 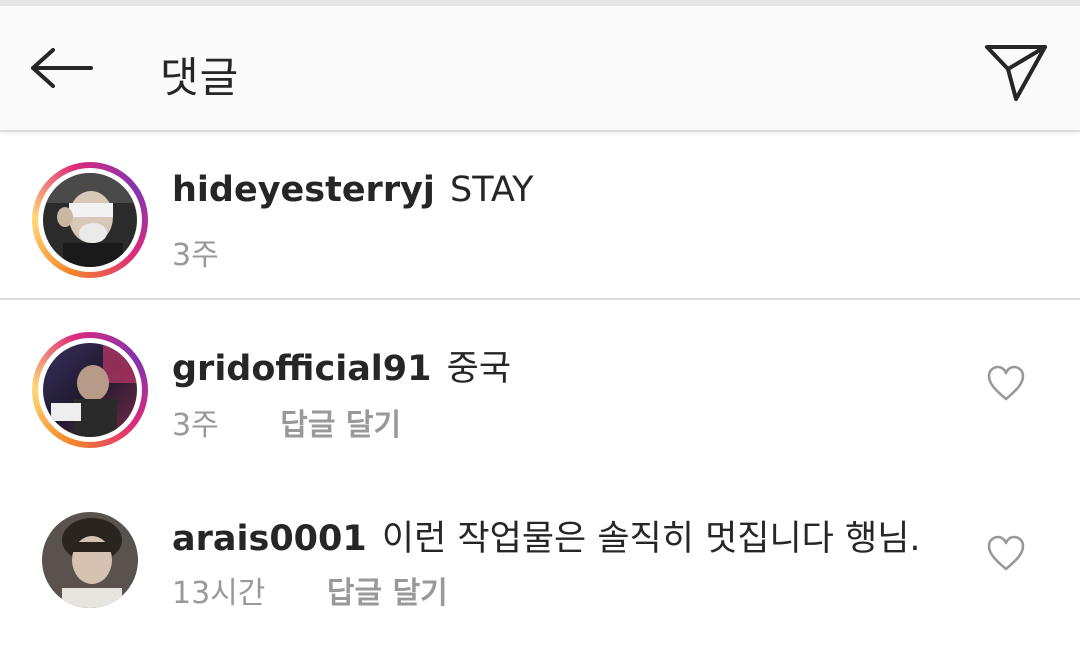 What do you see at coordinates (310, 590) in the screenshot?
I see `comment-meta: 13시간 답글 달기` at bounding box center [310, 590].